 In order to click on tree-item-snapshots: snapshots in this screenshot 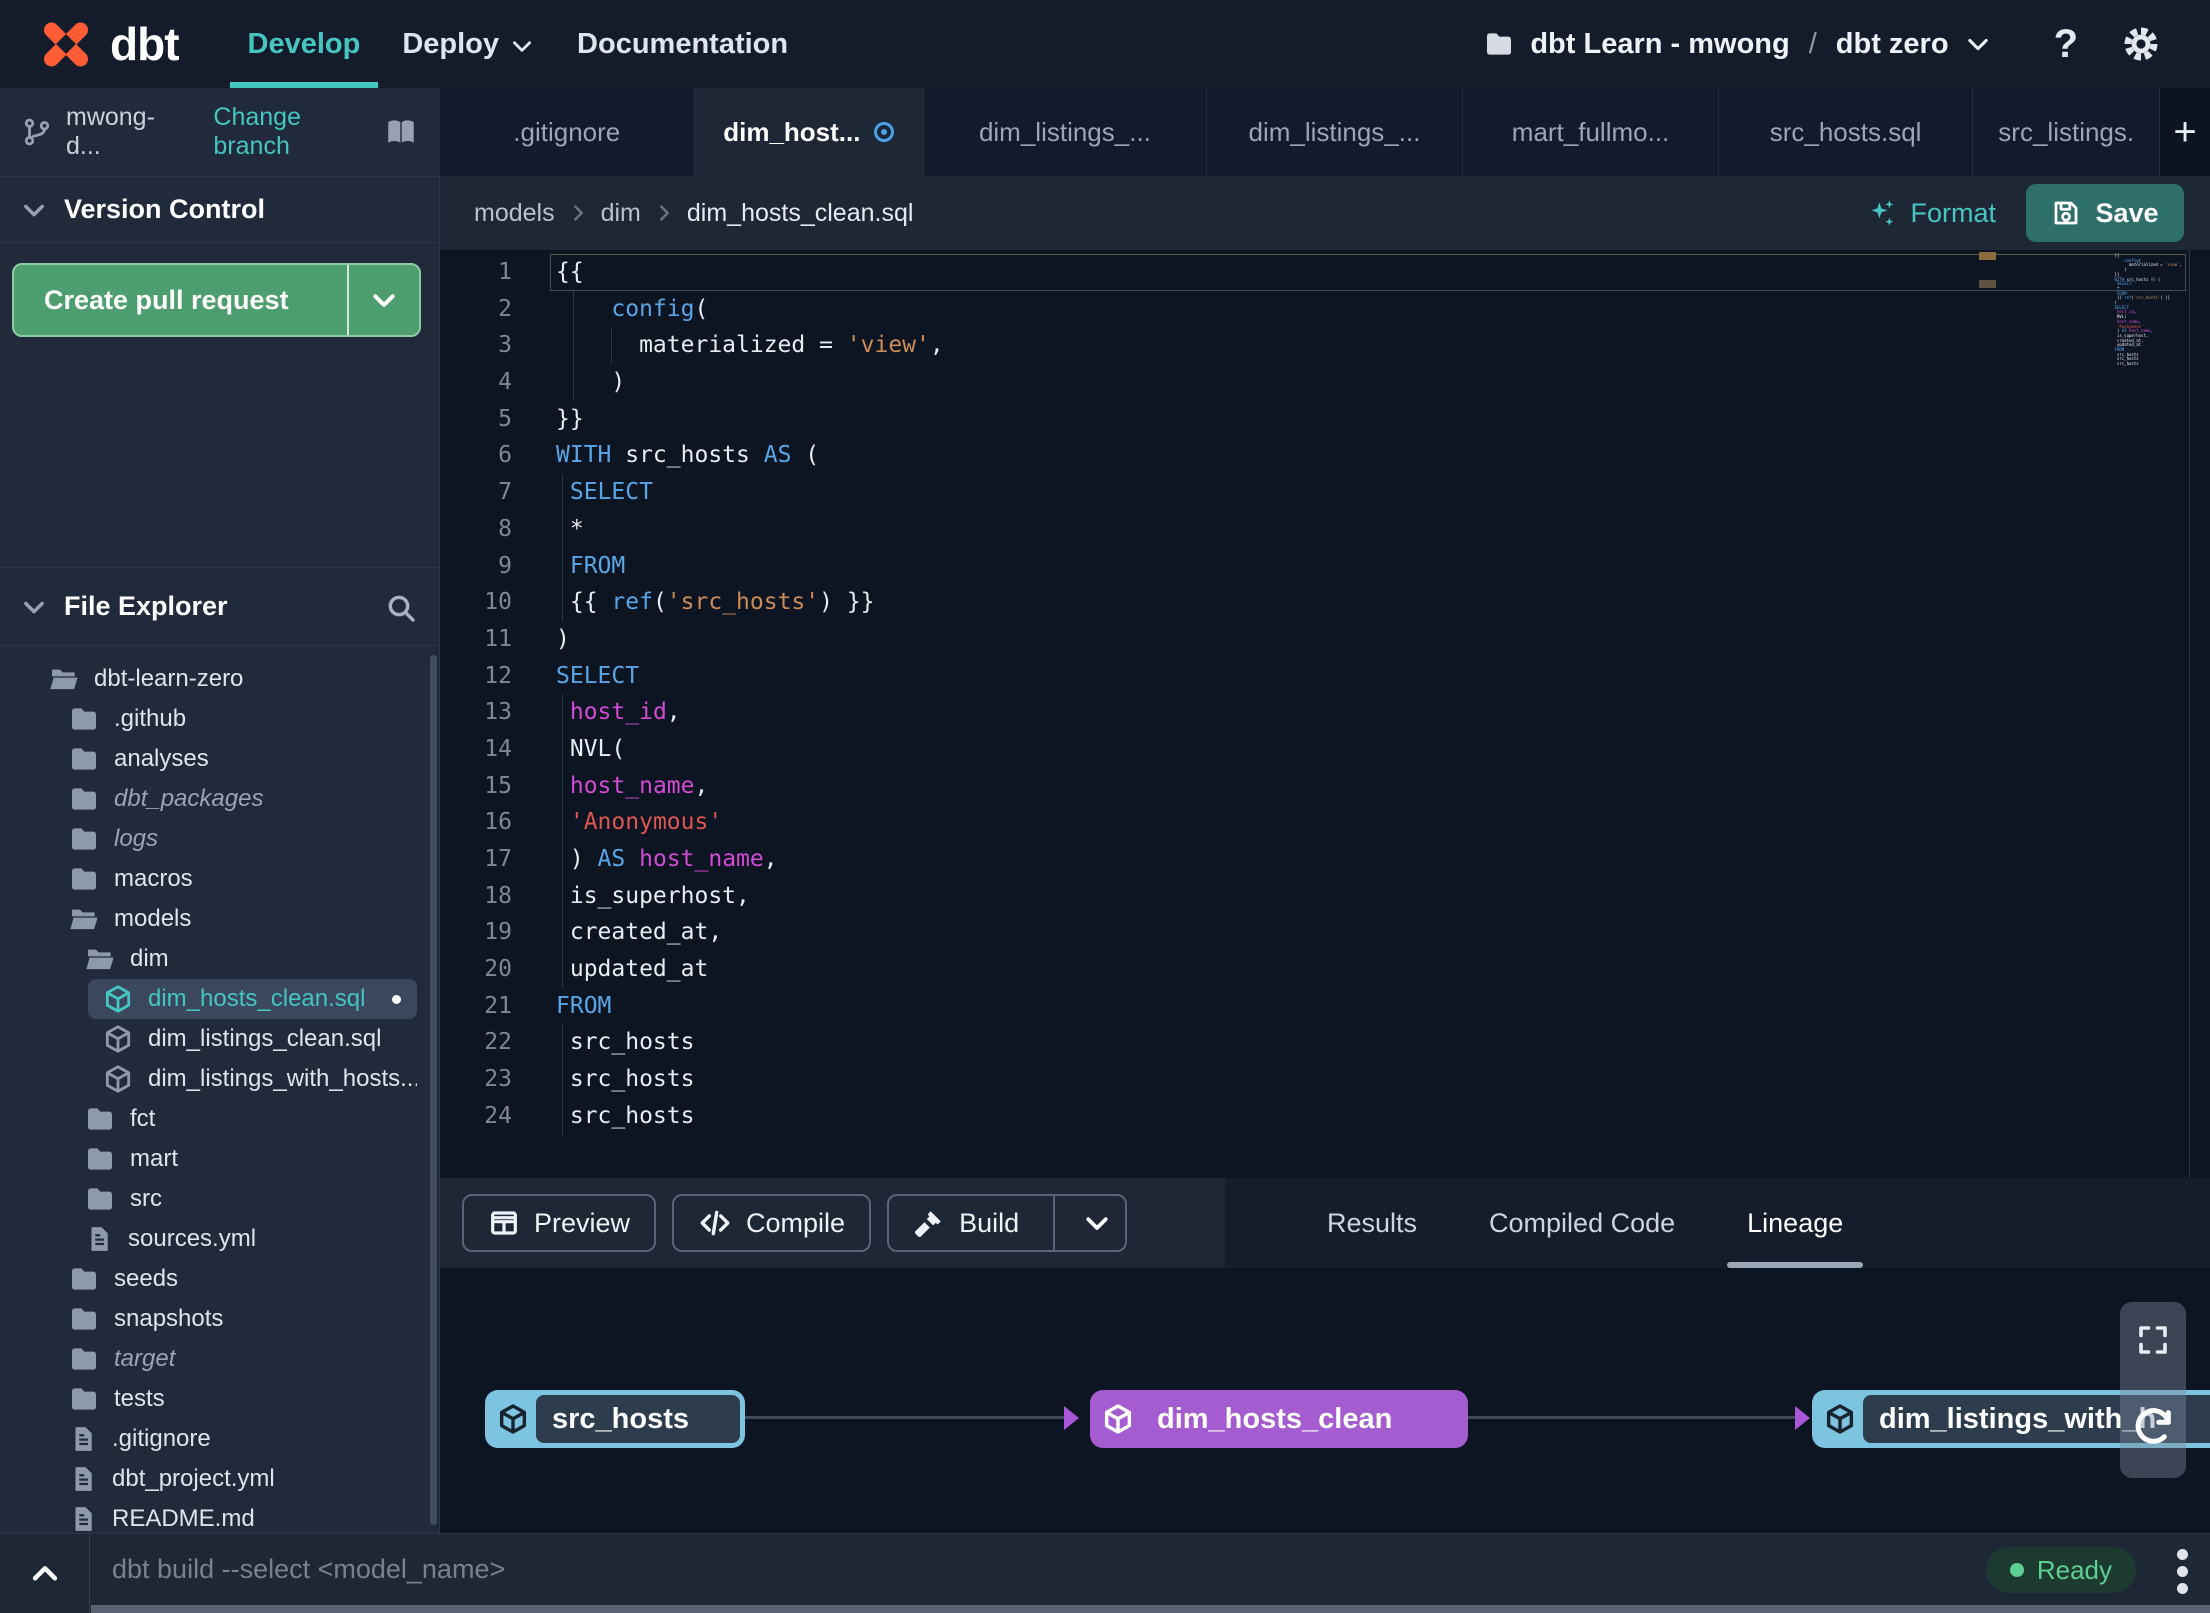, I will do `click(219, 1319)`.